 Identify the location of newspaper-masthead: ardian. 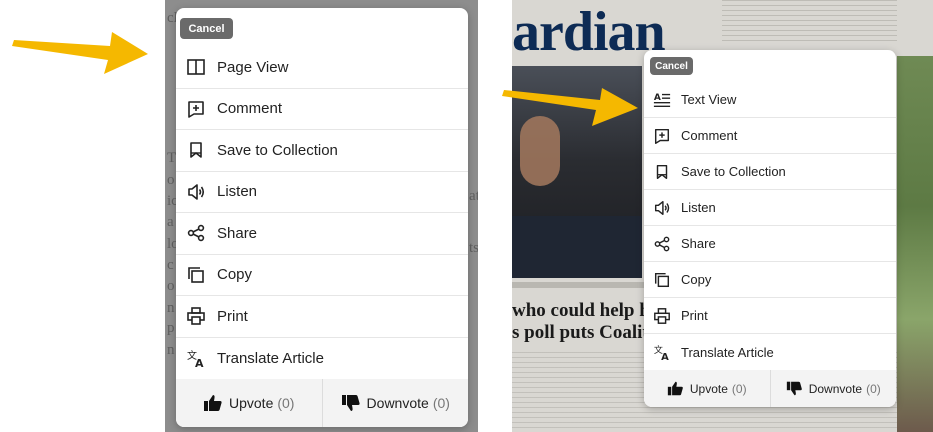
(589, 32).